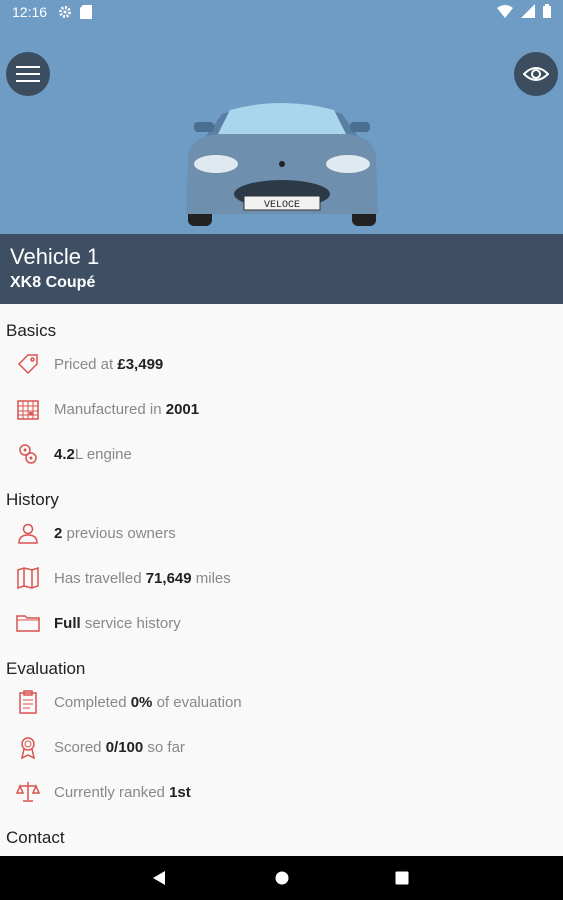 This screenshot has height=900, width=563. I want to click on year-value: 2001, so click(182, 409).